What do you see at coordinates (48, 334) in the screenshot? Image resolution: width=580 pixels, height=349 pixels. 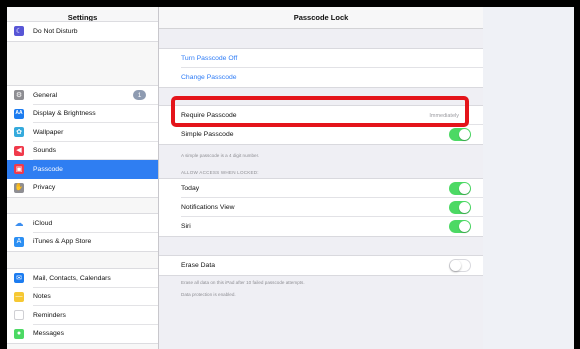 I see `sidebar-item-label: Messages` at bounding box center [48, 334].